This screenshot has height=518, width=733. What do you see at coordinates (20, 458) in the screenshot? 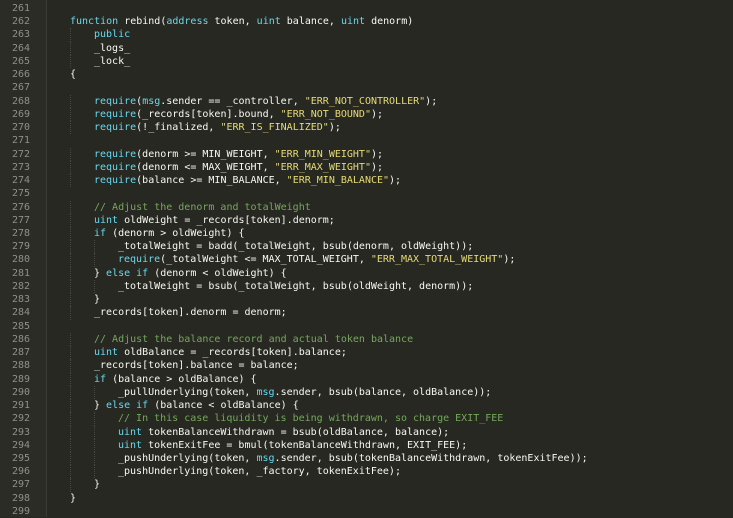
I see `line-number: 295` at bounding box center [20, 458].